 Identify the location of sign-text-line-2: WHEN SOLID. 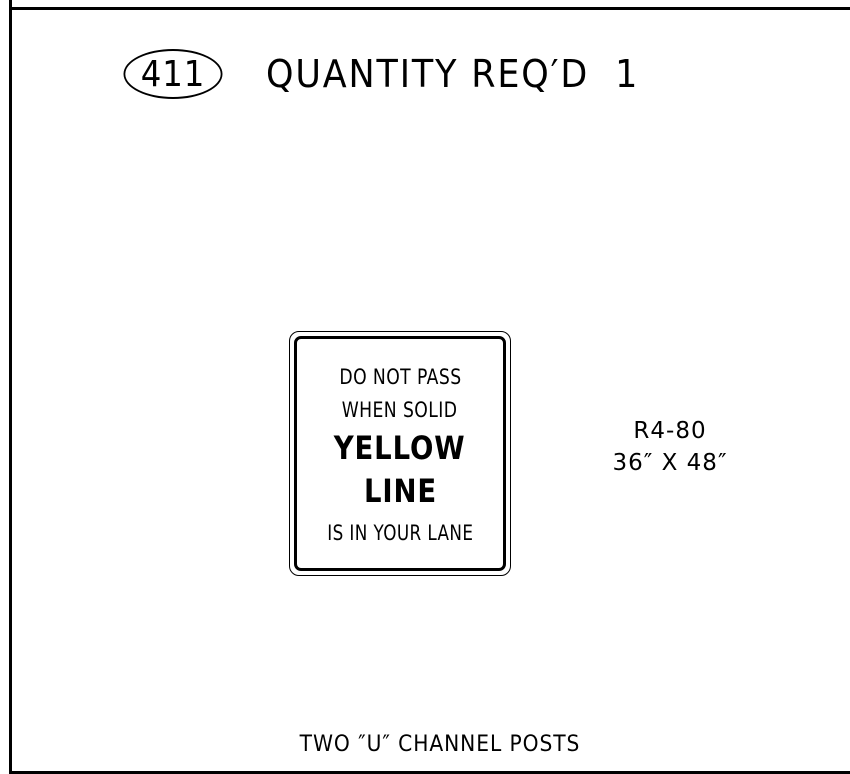
(400, 410).